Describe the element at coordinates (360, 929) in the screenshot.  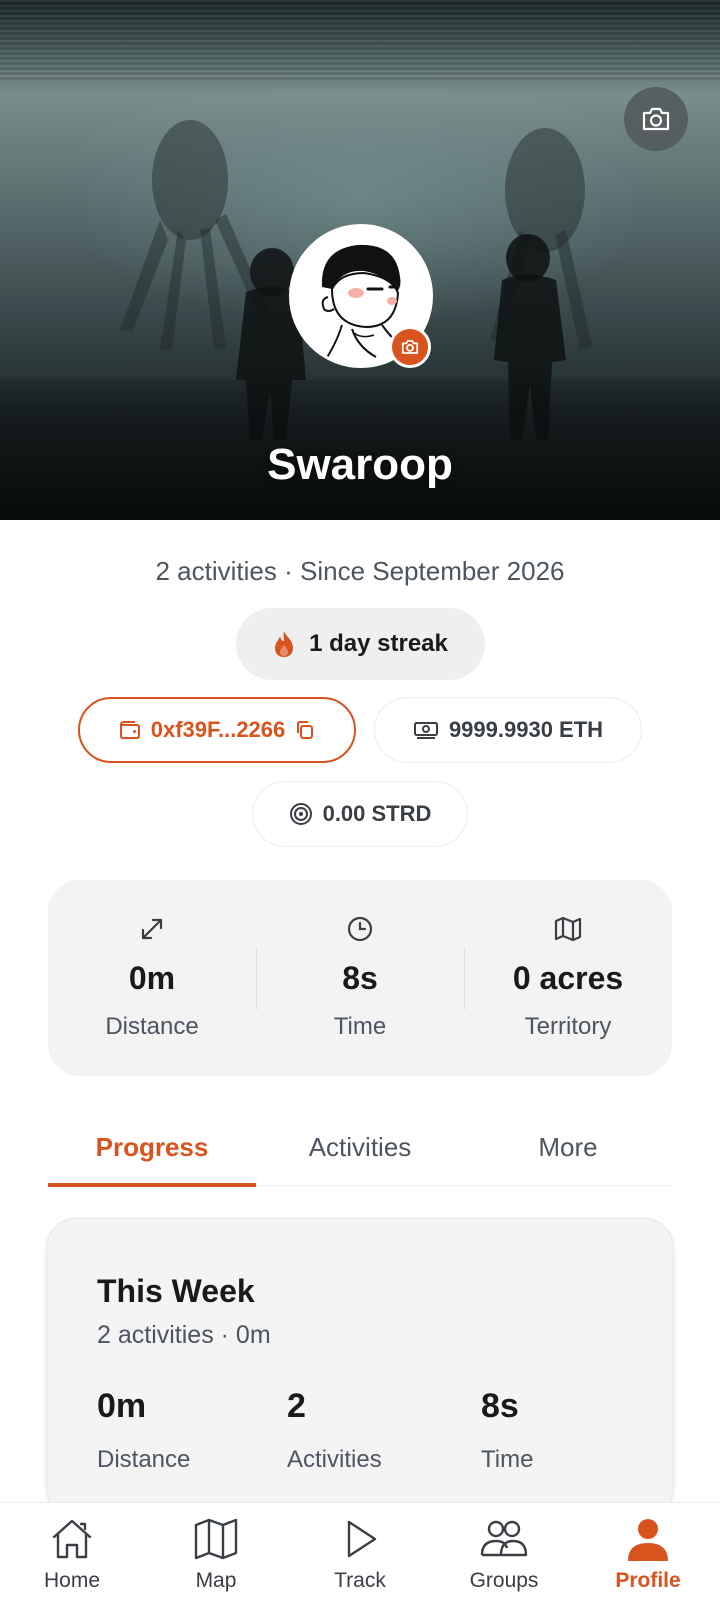
I see `clock-icon` at that location.